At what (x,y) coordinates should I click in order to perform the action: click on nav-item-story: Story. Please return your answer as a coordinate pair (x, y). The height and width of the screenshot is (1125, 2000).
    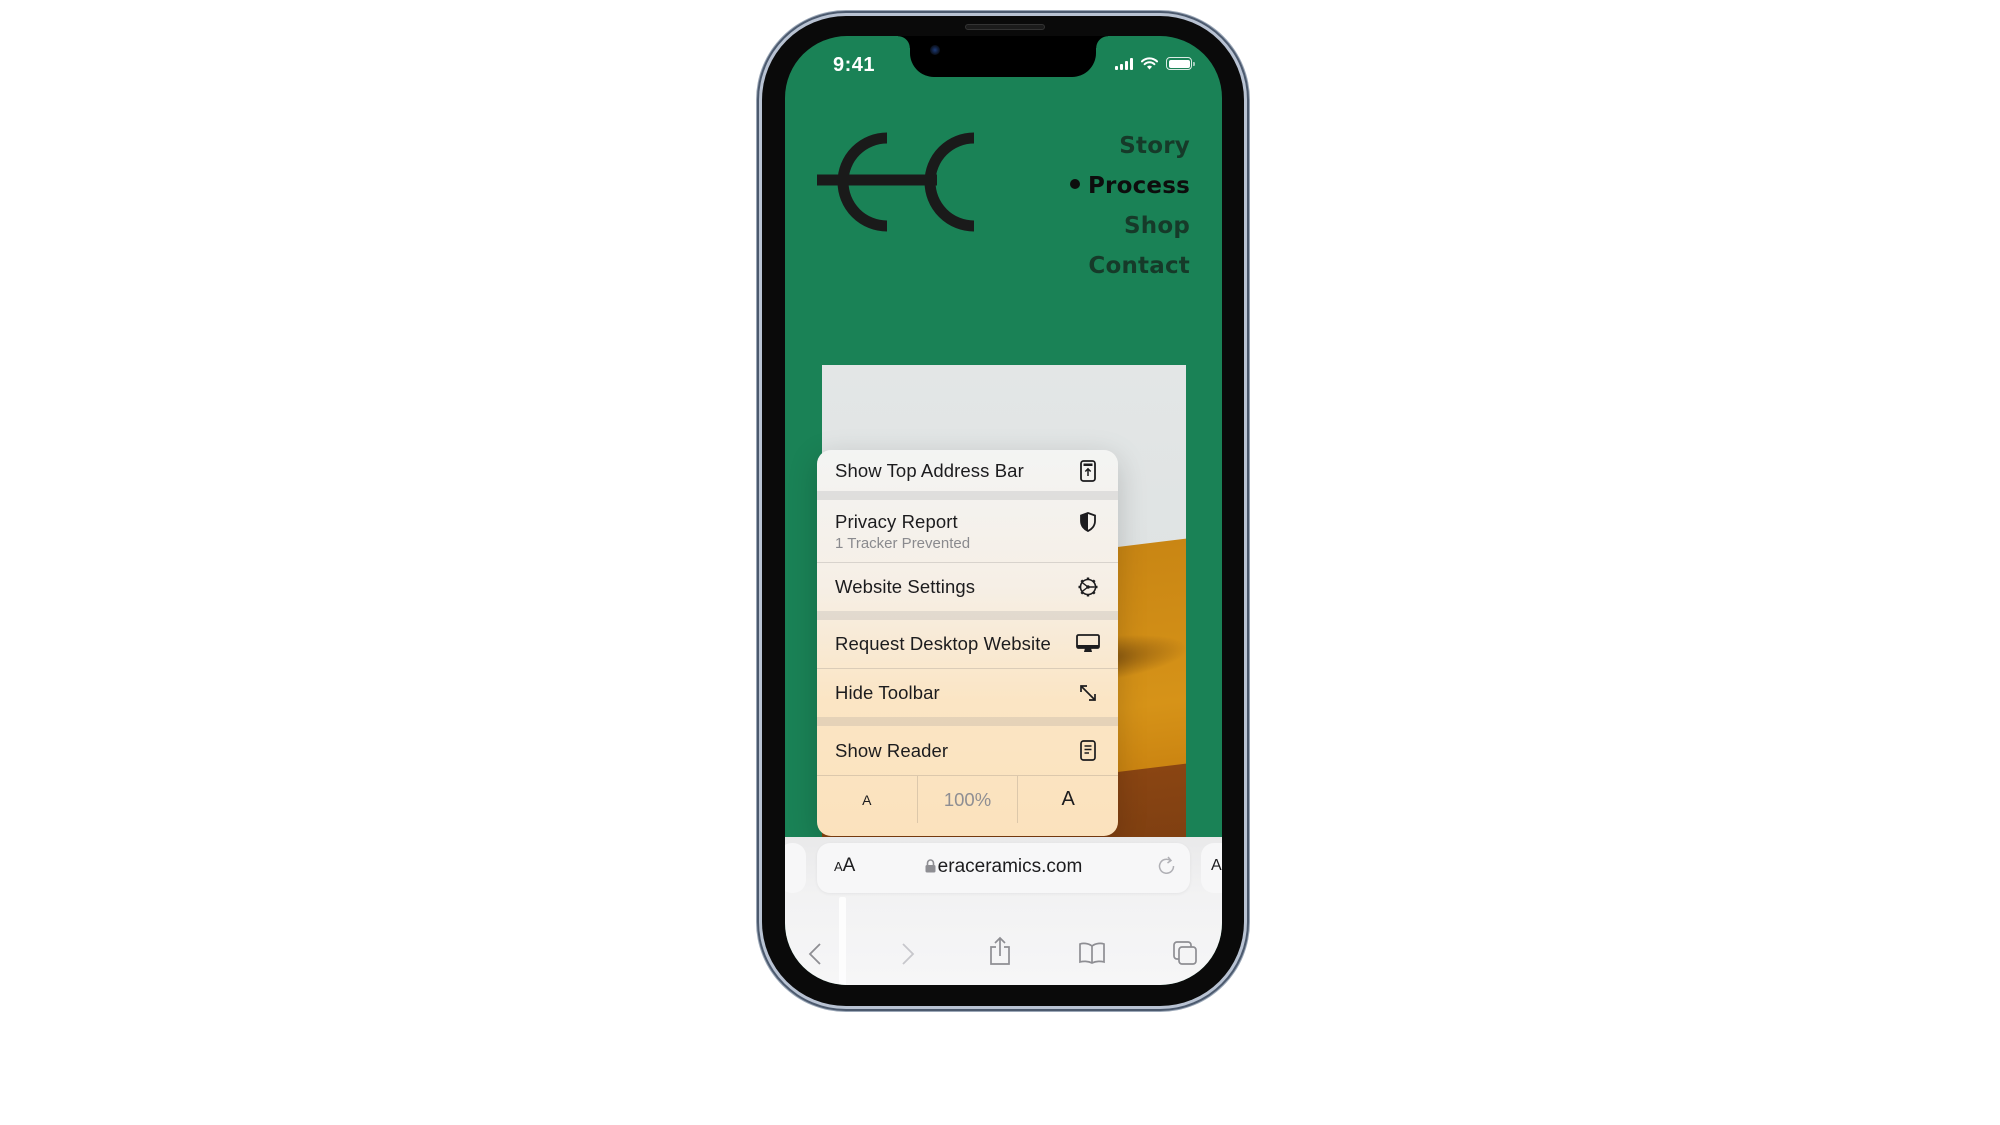
    Looking at the image, I should click on (1130, 146).